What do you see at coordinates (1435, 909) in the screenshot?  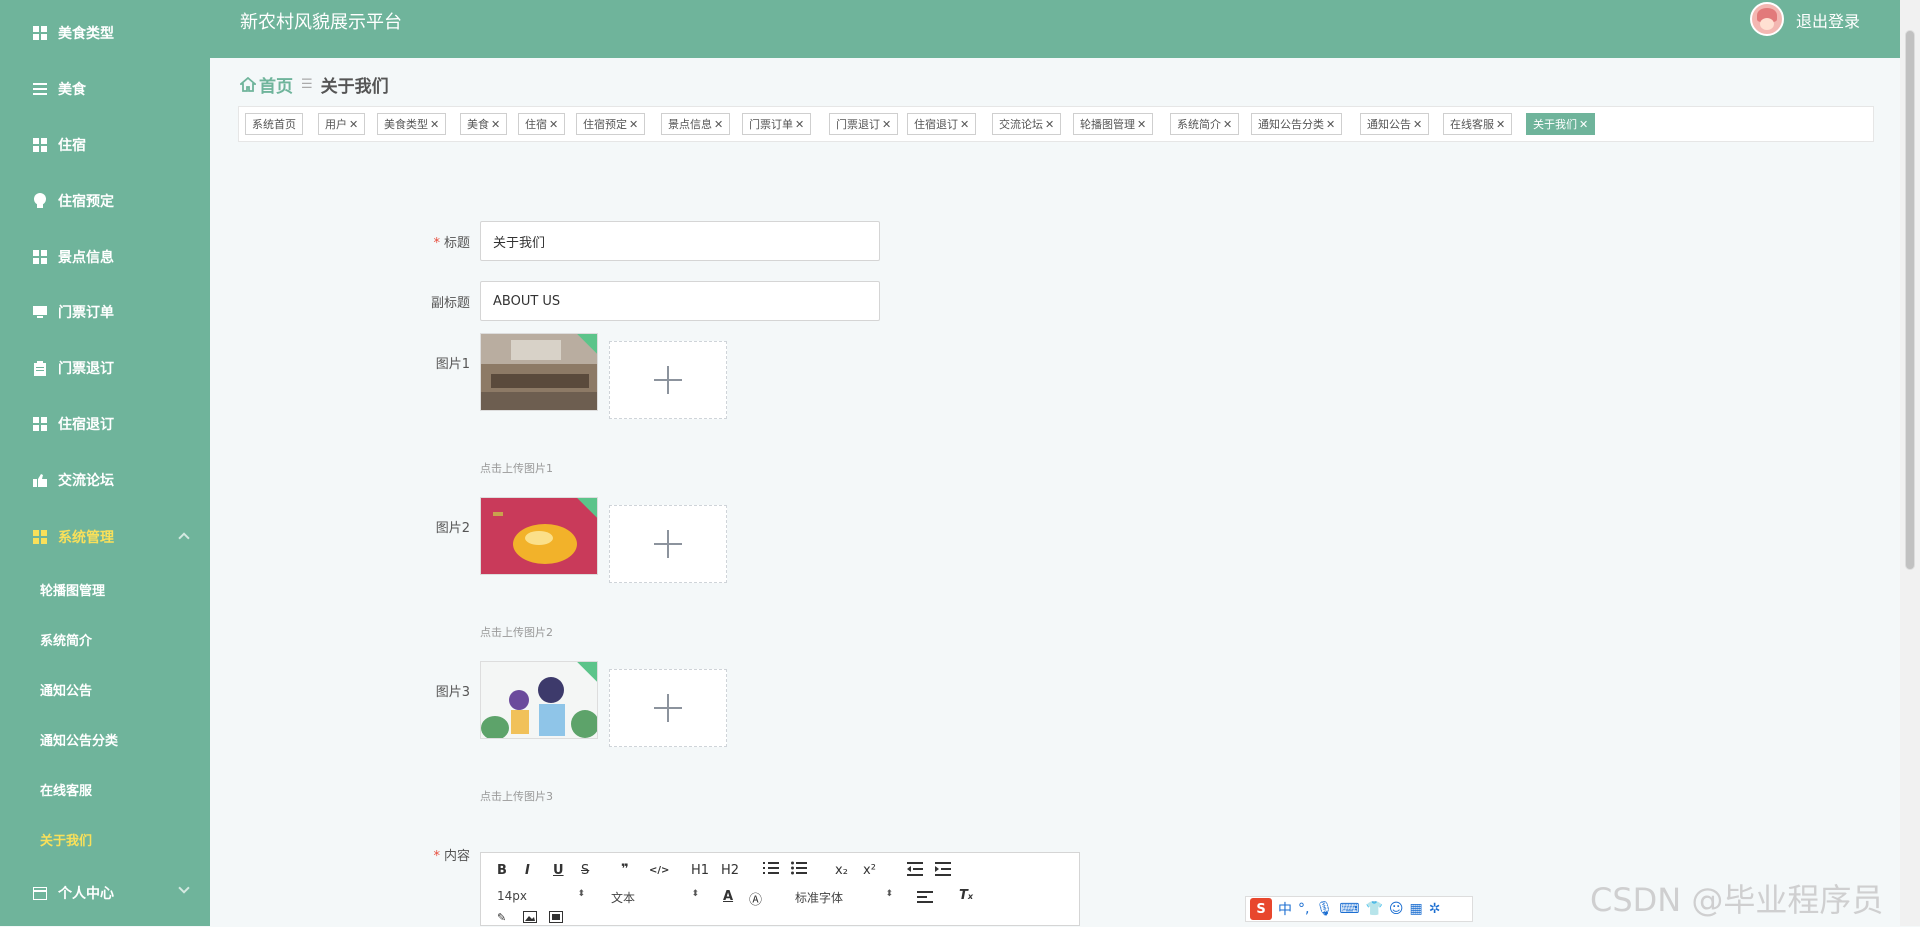 I see `settings-icon: ✲` at bounding box center [1435, 909].